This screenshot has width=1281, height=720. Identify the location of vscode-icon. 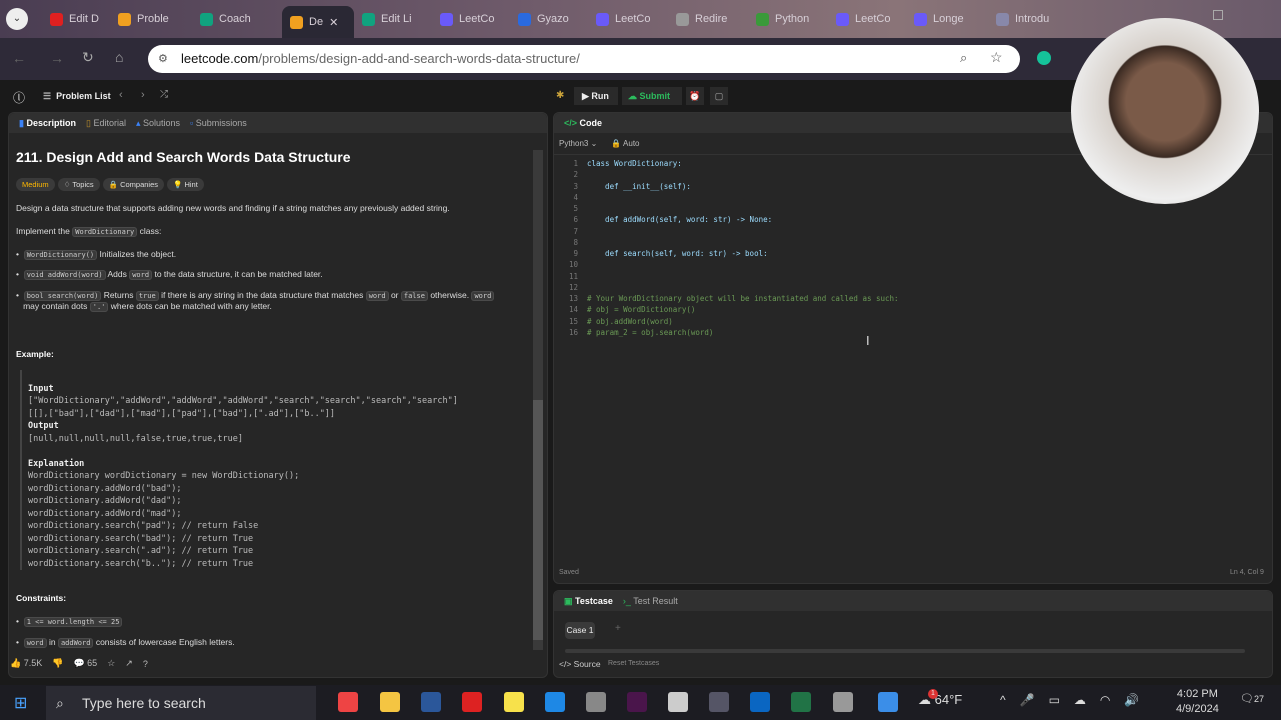
(555, 702).